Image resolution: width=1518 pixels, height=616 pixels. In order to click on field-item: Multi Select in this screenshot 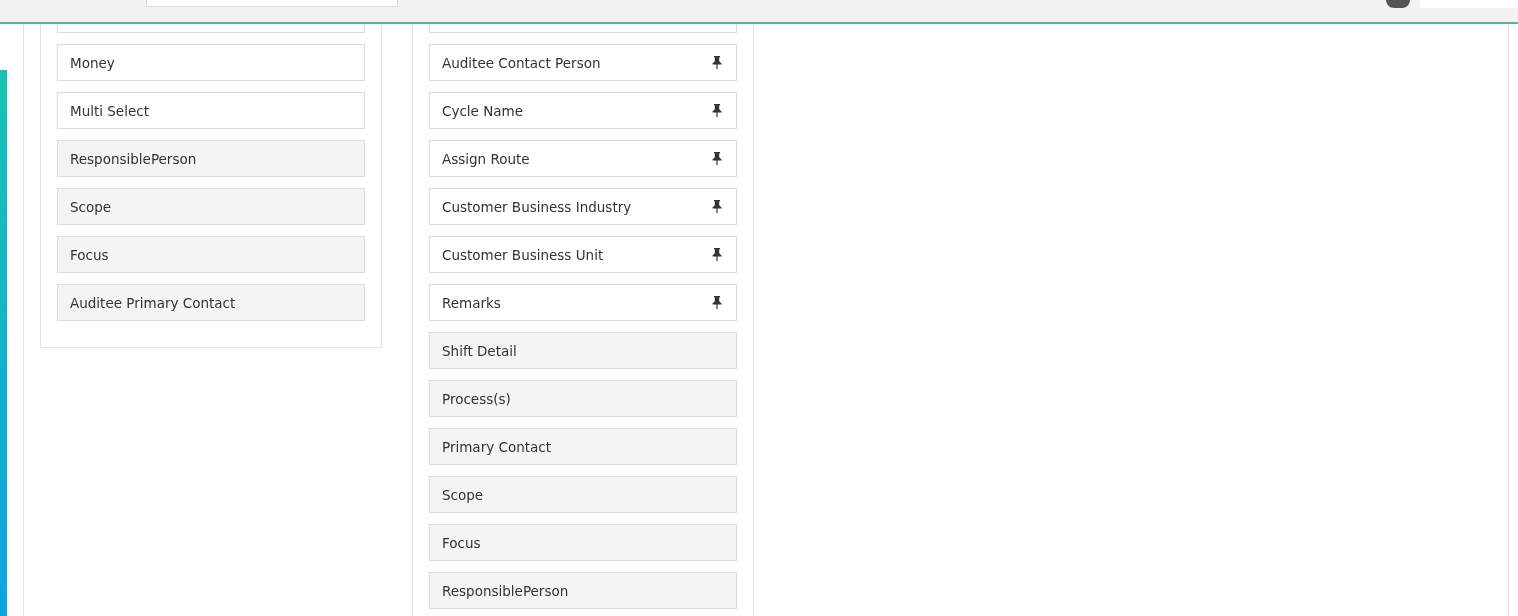, I will do `click(211, 110)`.